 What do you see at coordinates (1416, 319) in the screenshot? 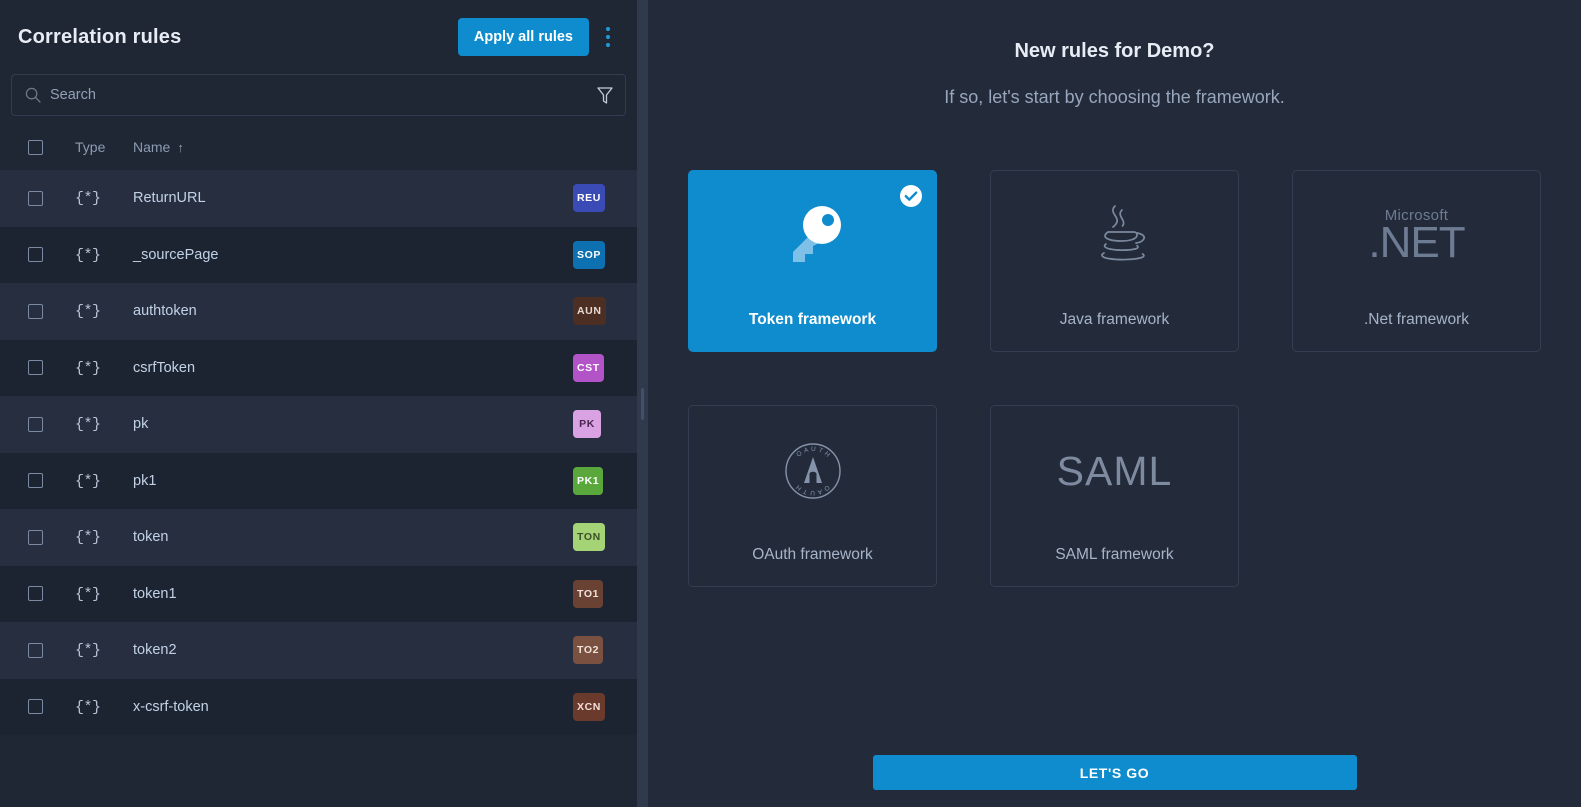
I see `framework-card-label: .Net framework` at bounding box center [1416, 319].